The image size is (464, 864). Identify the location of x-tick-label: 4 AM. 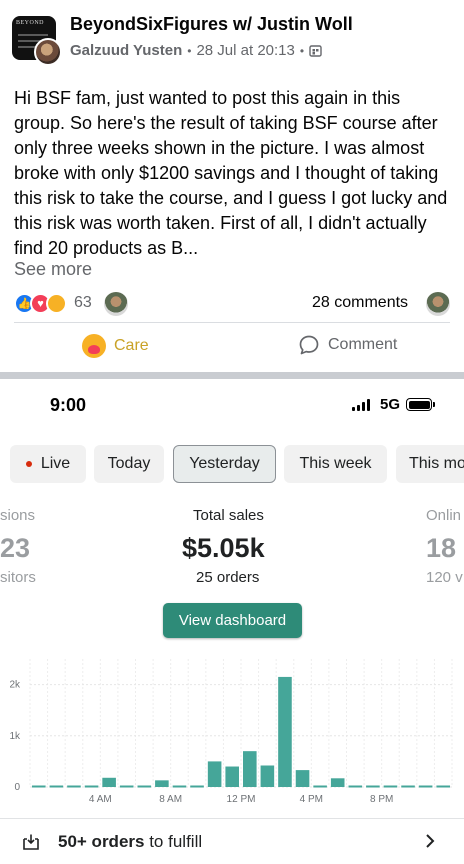
(100, 799).